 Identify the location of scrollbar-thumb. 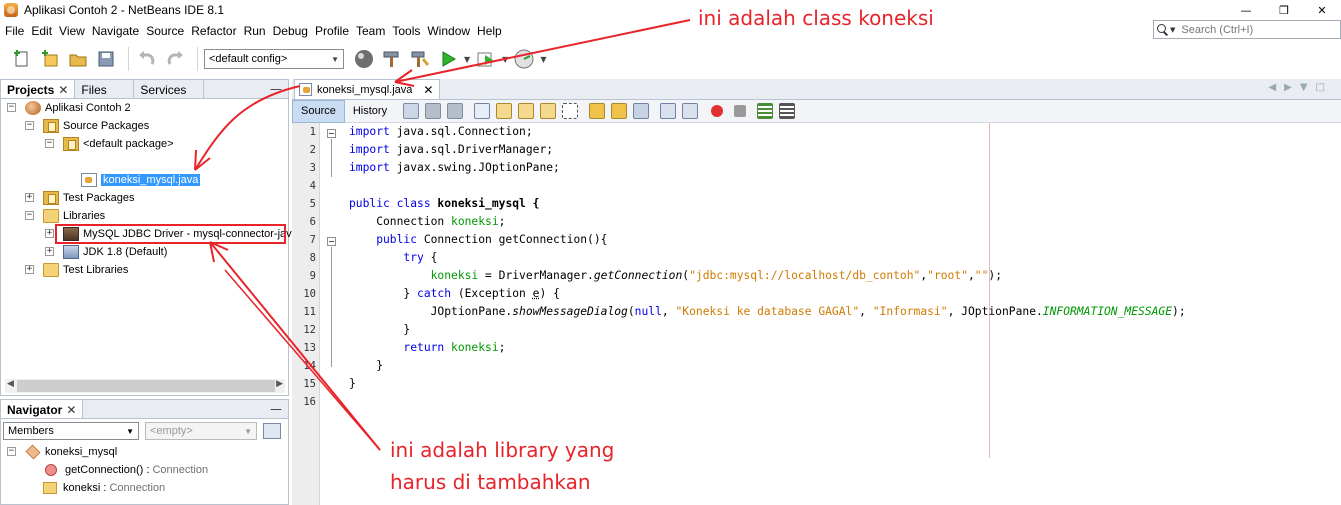
(146, 386).